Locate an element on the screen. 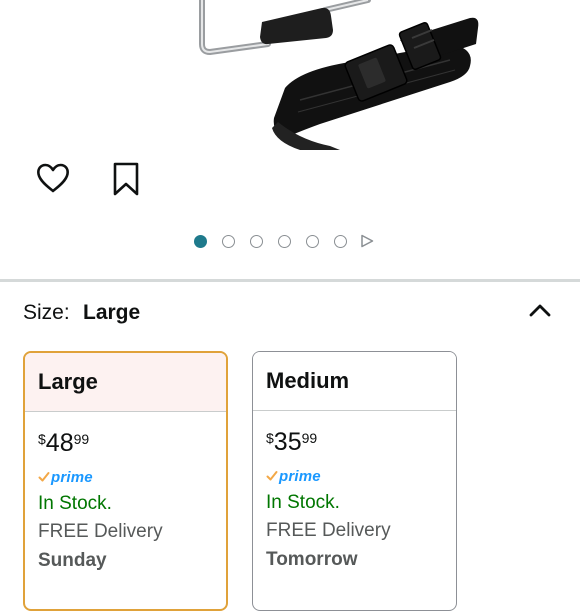  collapse-size-button is located at coordinates (540, 311).